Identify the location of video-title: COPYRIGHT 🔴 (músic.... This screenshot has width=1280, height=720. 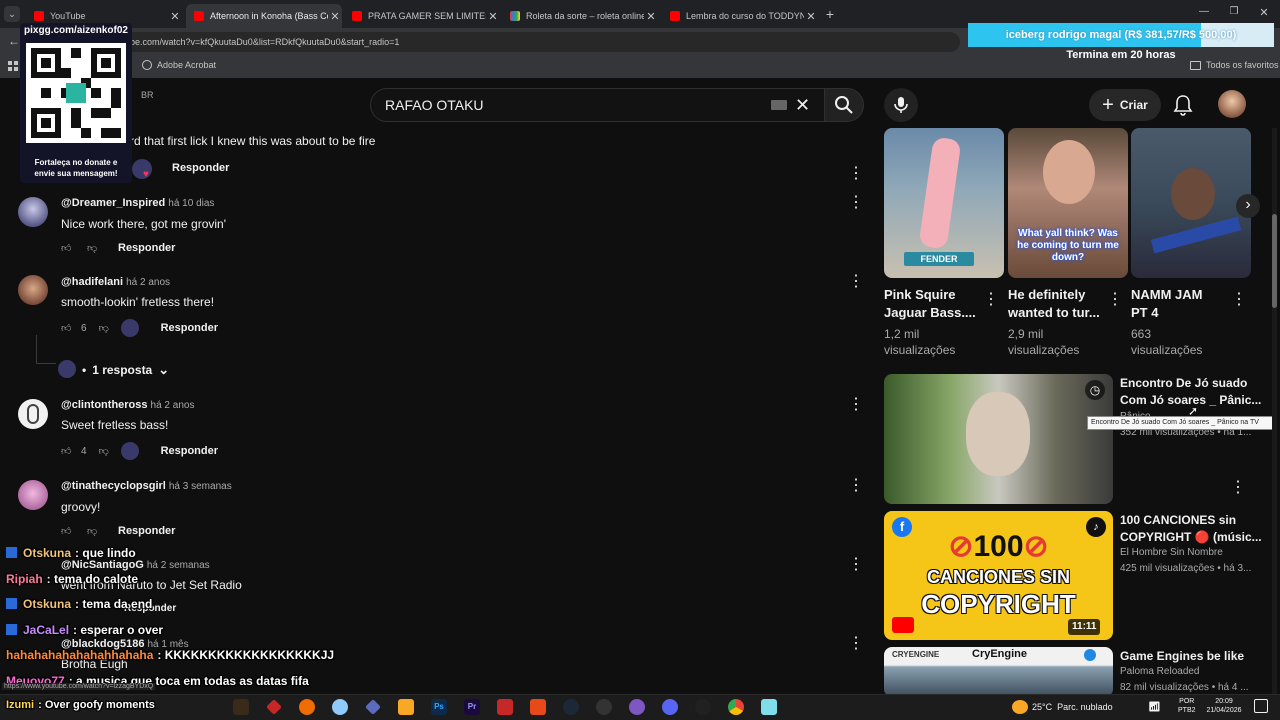
(1191, 537).